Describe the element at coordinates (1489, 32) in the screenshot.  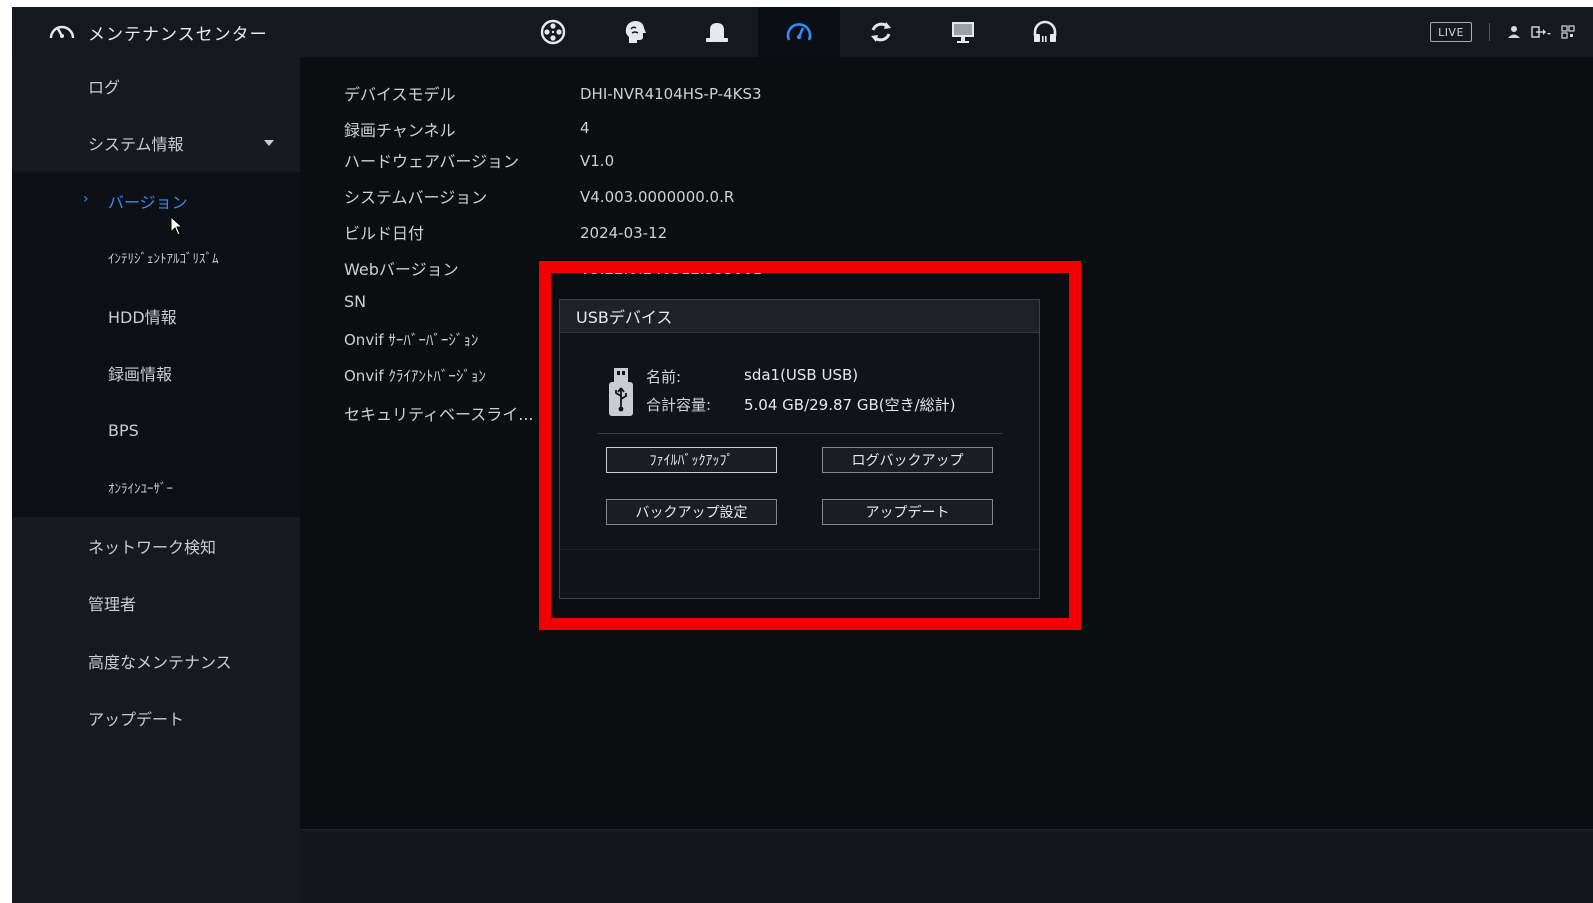
I see `top-divider` at that location.